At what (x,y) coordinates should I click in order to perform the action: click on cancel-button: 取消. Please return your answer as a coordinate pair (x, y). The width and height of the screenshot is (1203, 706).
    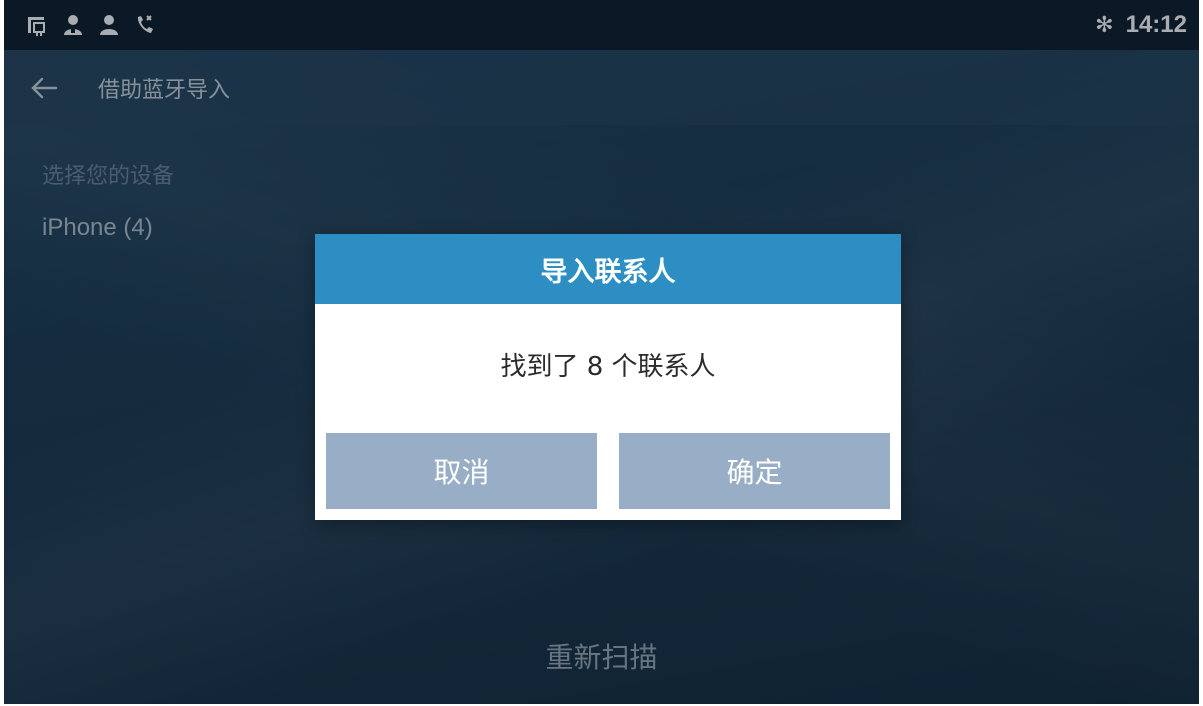
    Looking at the image, I should click on (461, 471).